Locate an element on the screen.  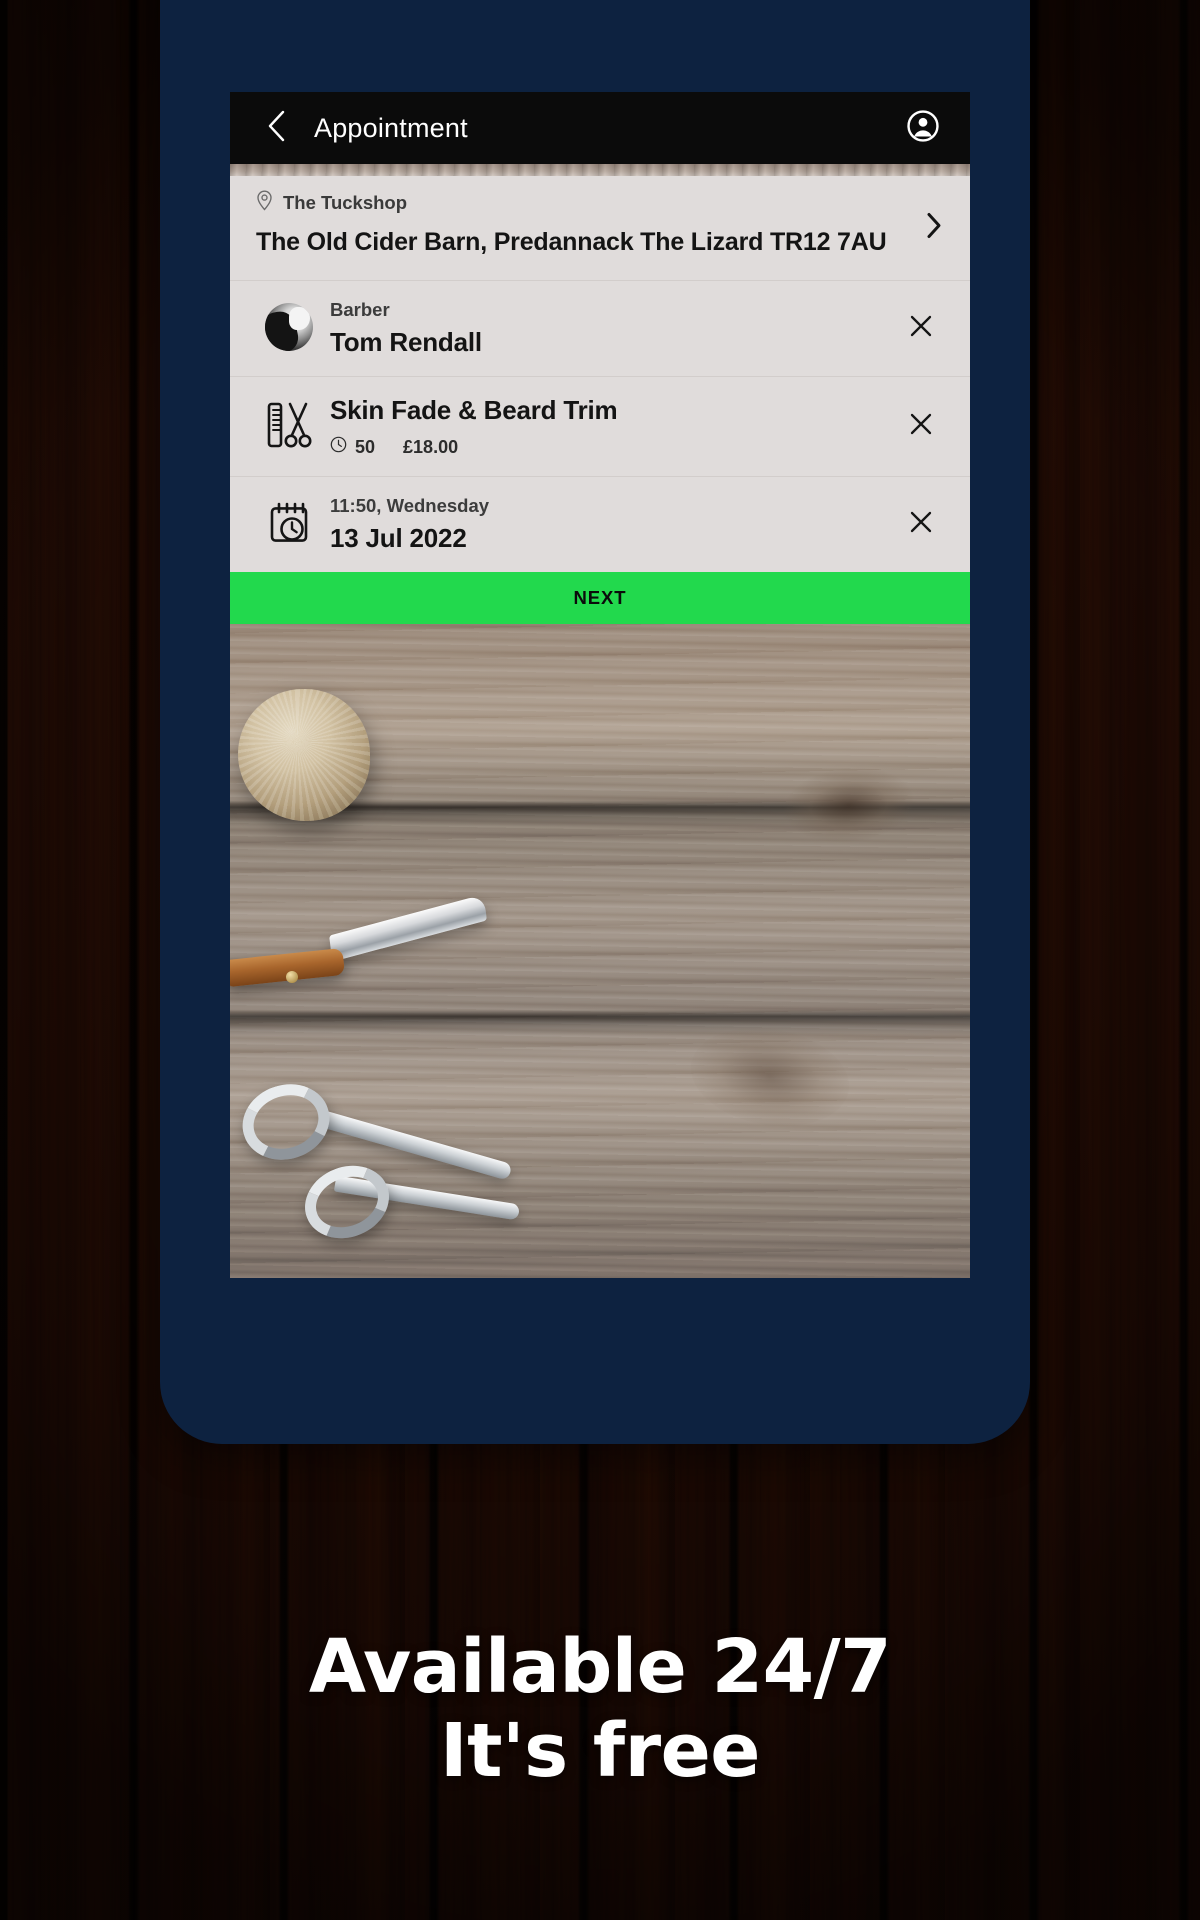
next-button: NEXT is located at coordinates (600, 598).